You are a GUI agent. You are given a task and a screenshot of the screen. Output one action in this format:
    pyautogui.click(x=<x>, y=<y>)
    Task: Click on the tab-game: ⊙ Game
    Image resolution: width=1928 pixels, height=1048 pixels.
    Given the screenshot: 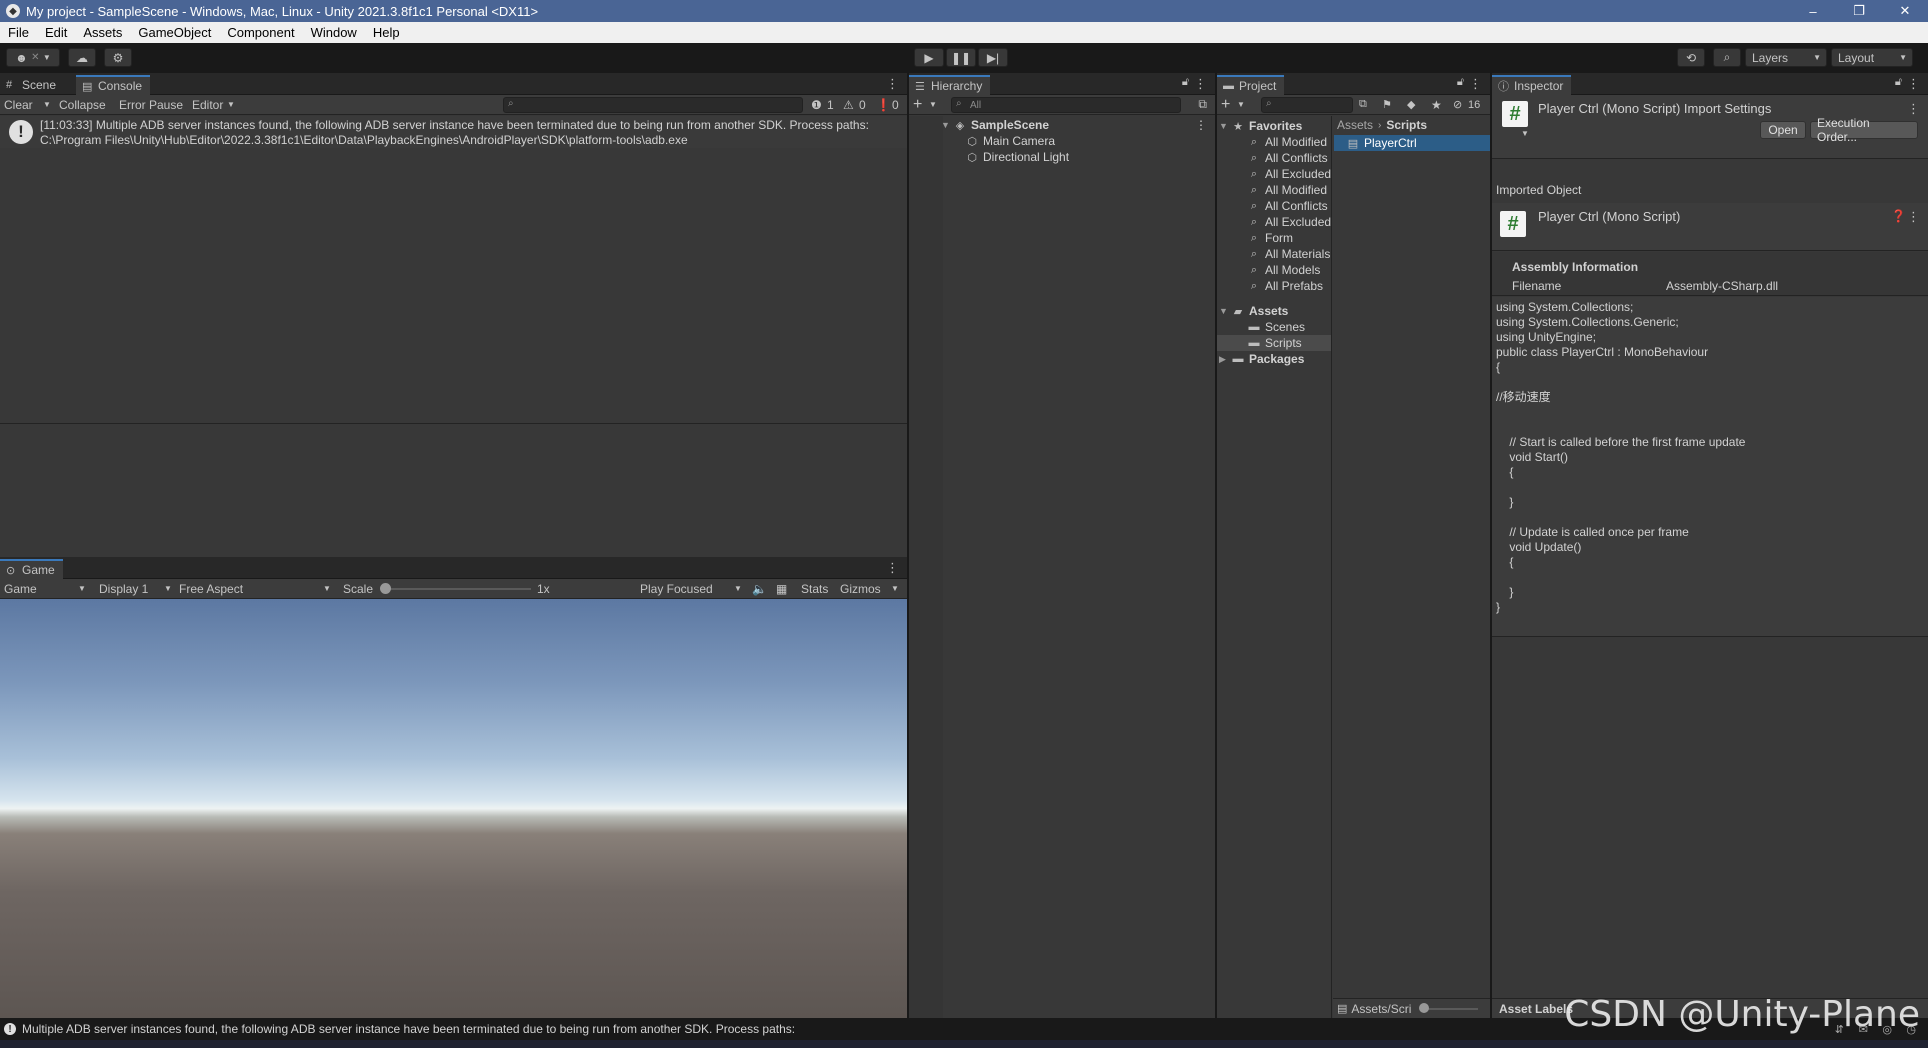 What is the action you would take?
    pyautogui.click(x=31, y=569)
    